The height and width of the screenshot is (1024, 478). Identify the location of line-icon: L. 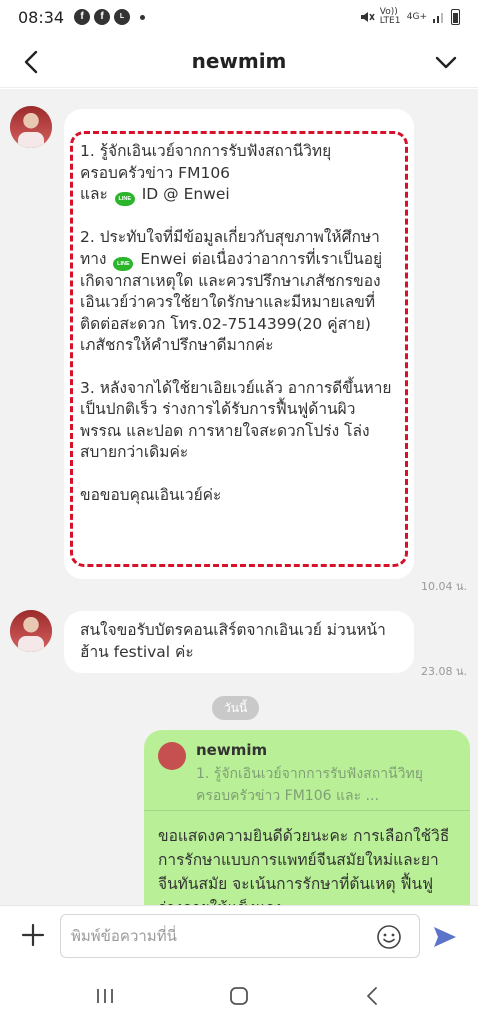
(122, 17).